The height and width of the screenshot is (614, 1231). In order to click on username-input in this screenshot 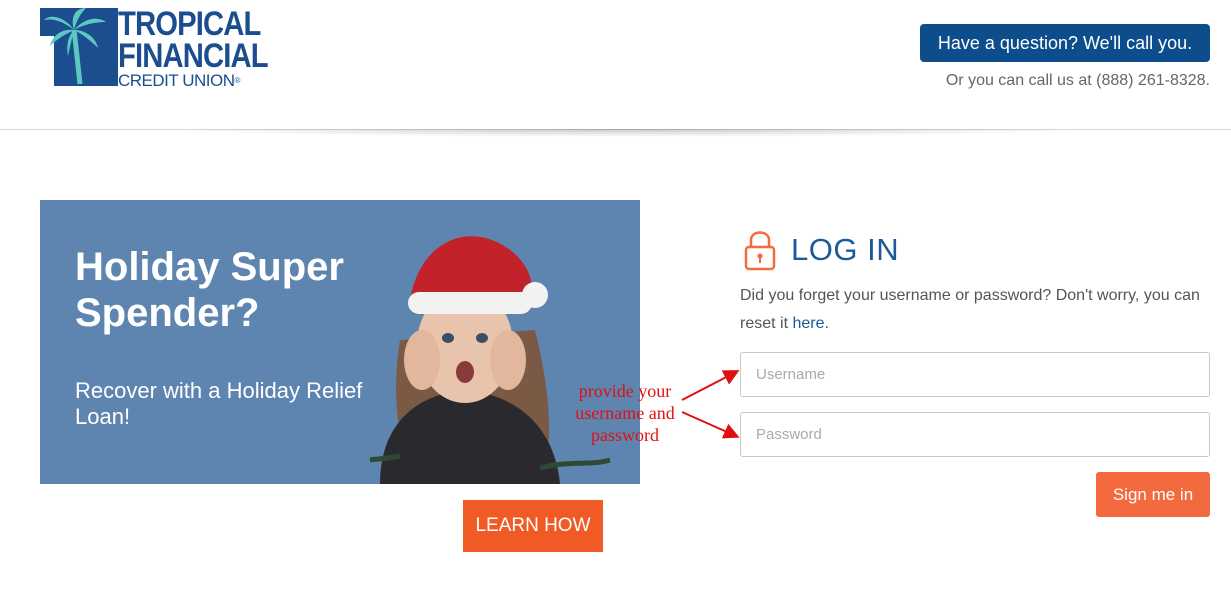, I will do `click(975, 374)`.